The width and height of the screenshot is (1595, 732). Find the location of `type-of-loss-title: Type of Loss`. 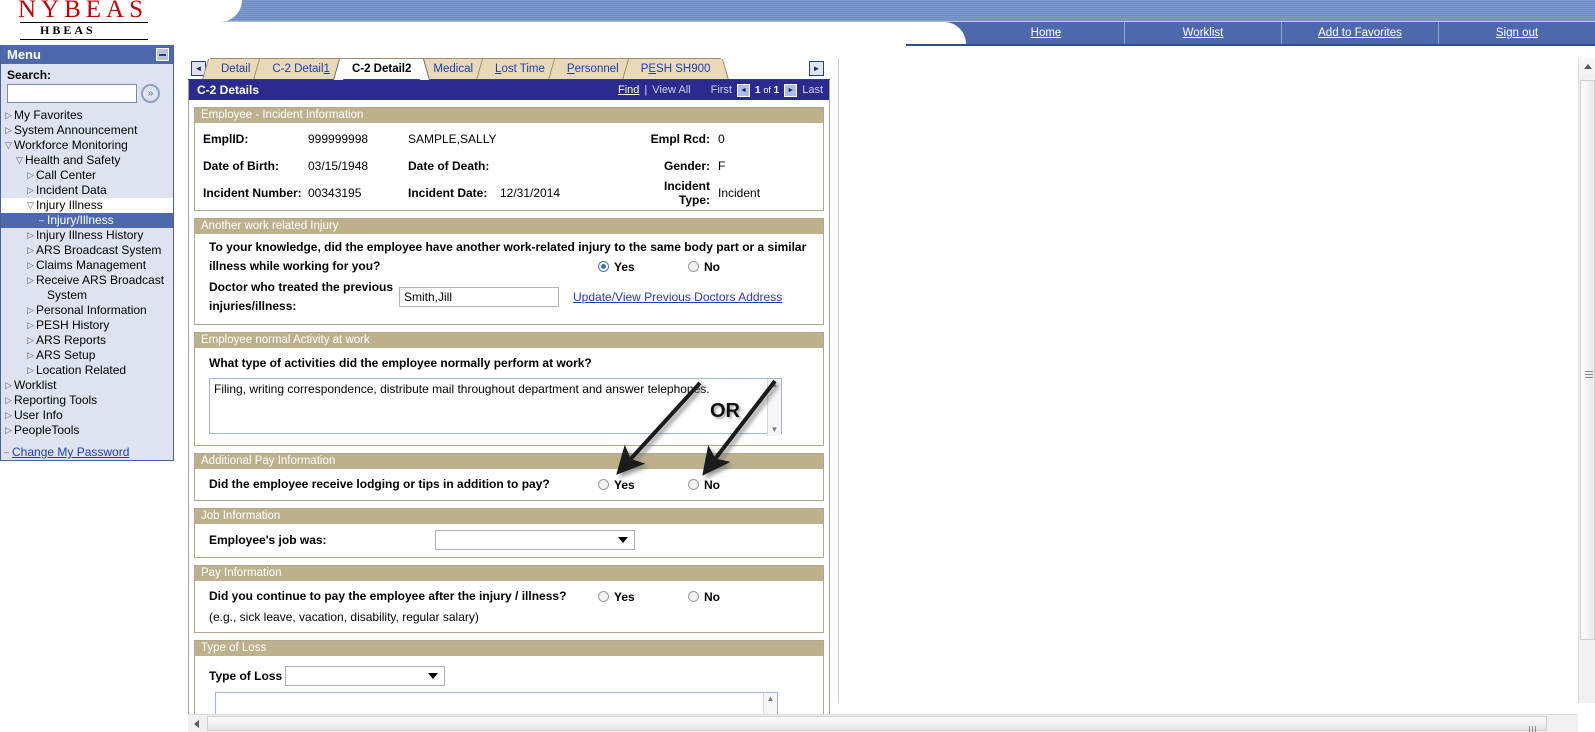

type-of-loss-title: Type of Loss is located at coordinates (509, 648).